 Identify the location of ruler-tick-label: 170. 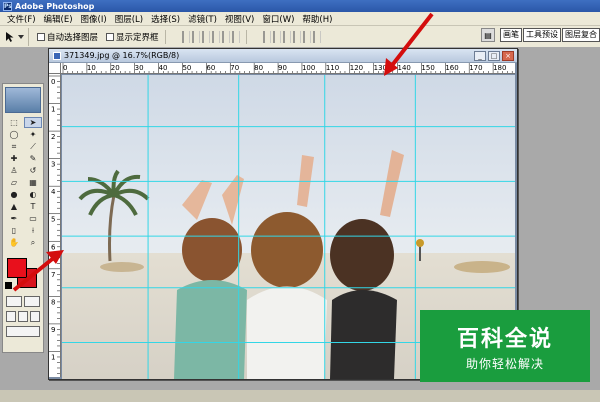
(475, 68).